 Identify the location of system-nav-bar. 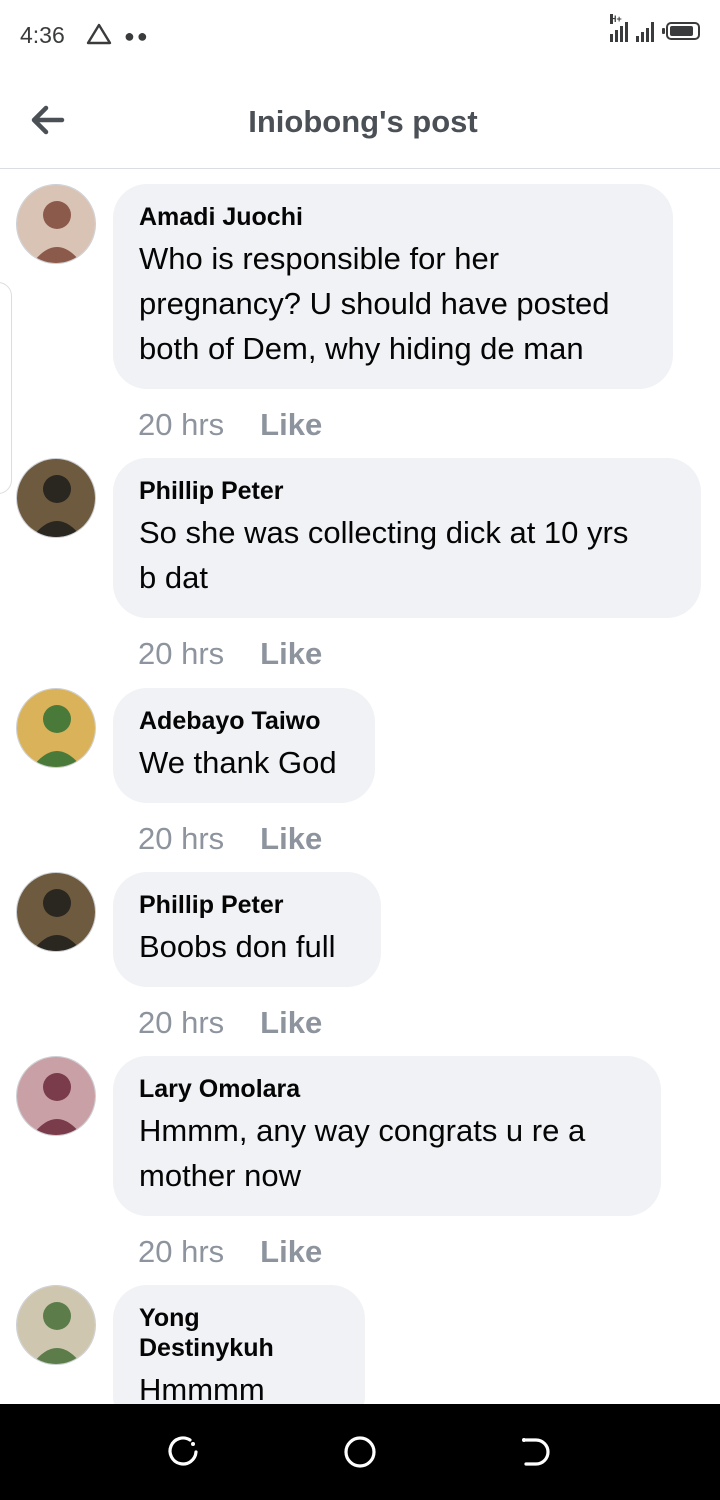
(360, 1452).